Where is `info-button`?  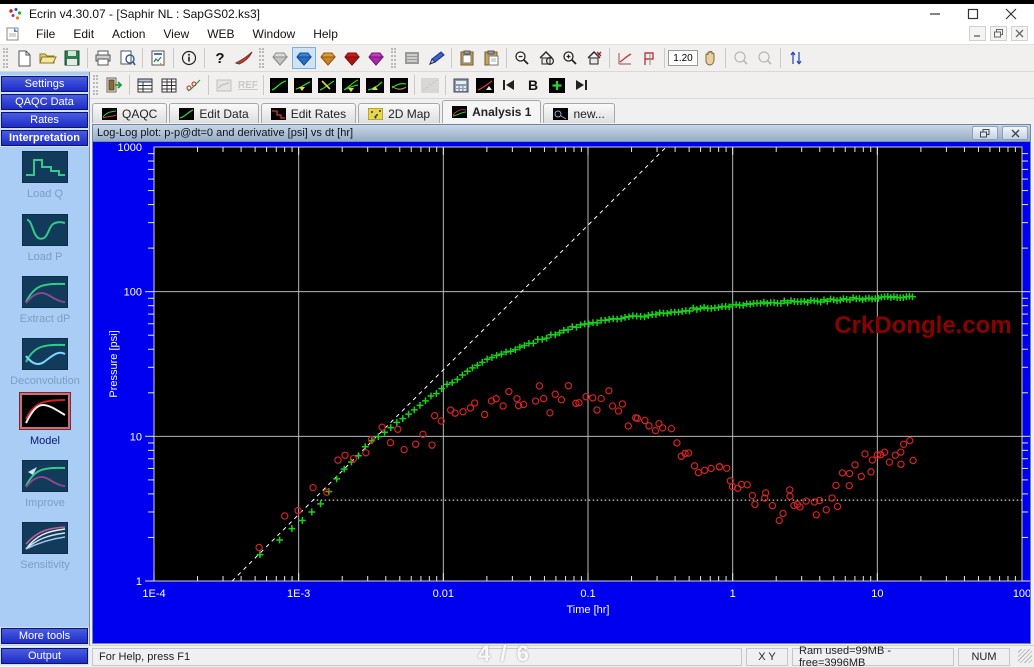
info-button is located at coordinates (189, 58).